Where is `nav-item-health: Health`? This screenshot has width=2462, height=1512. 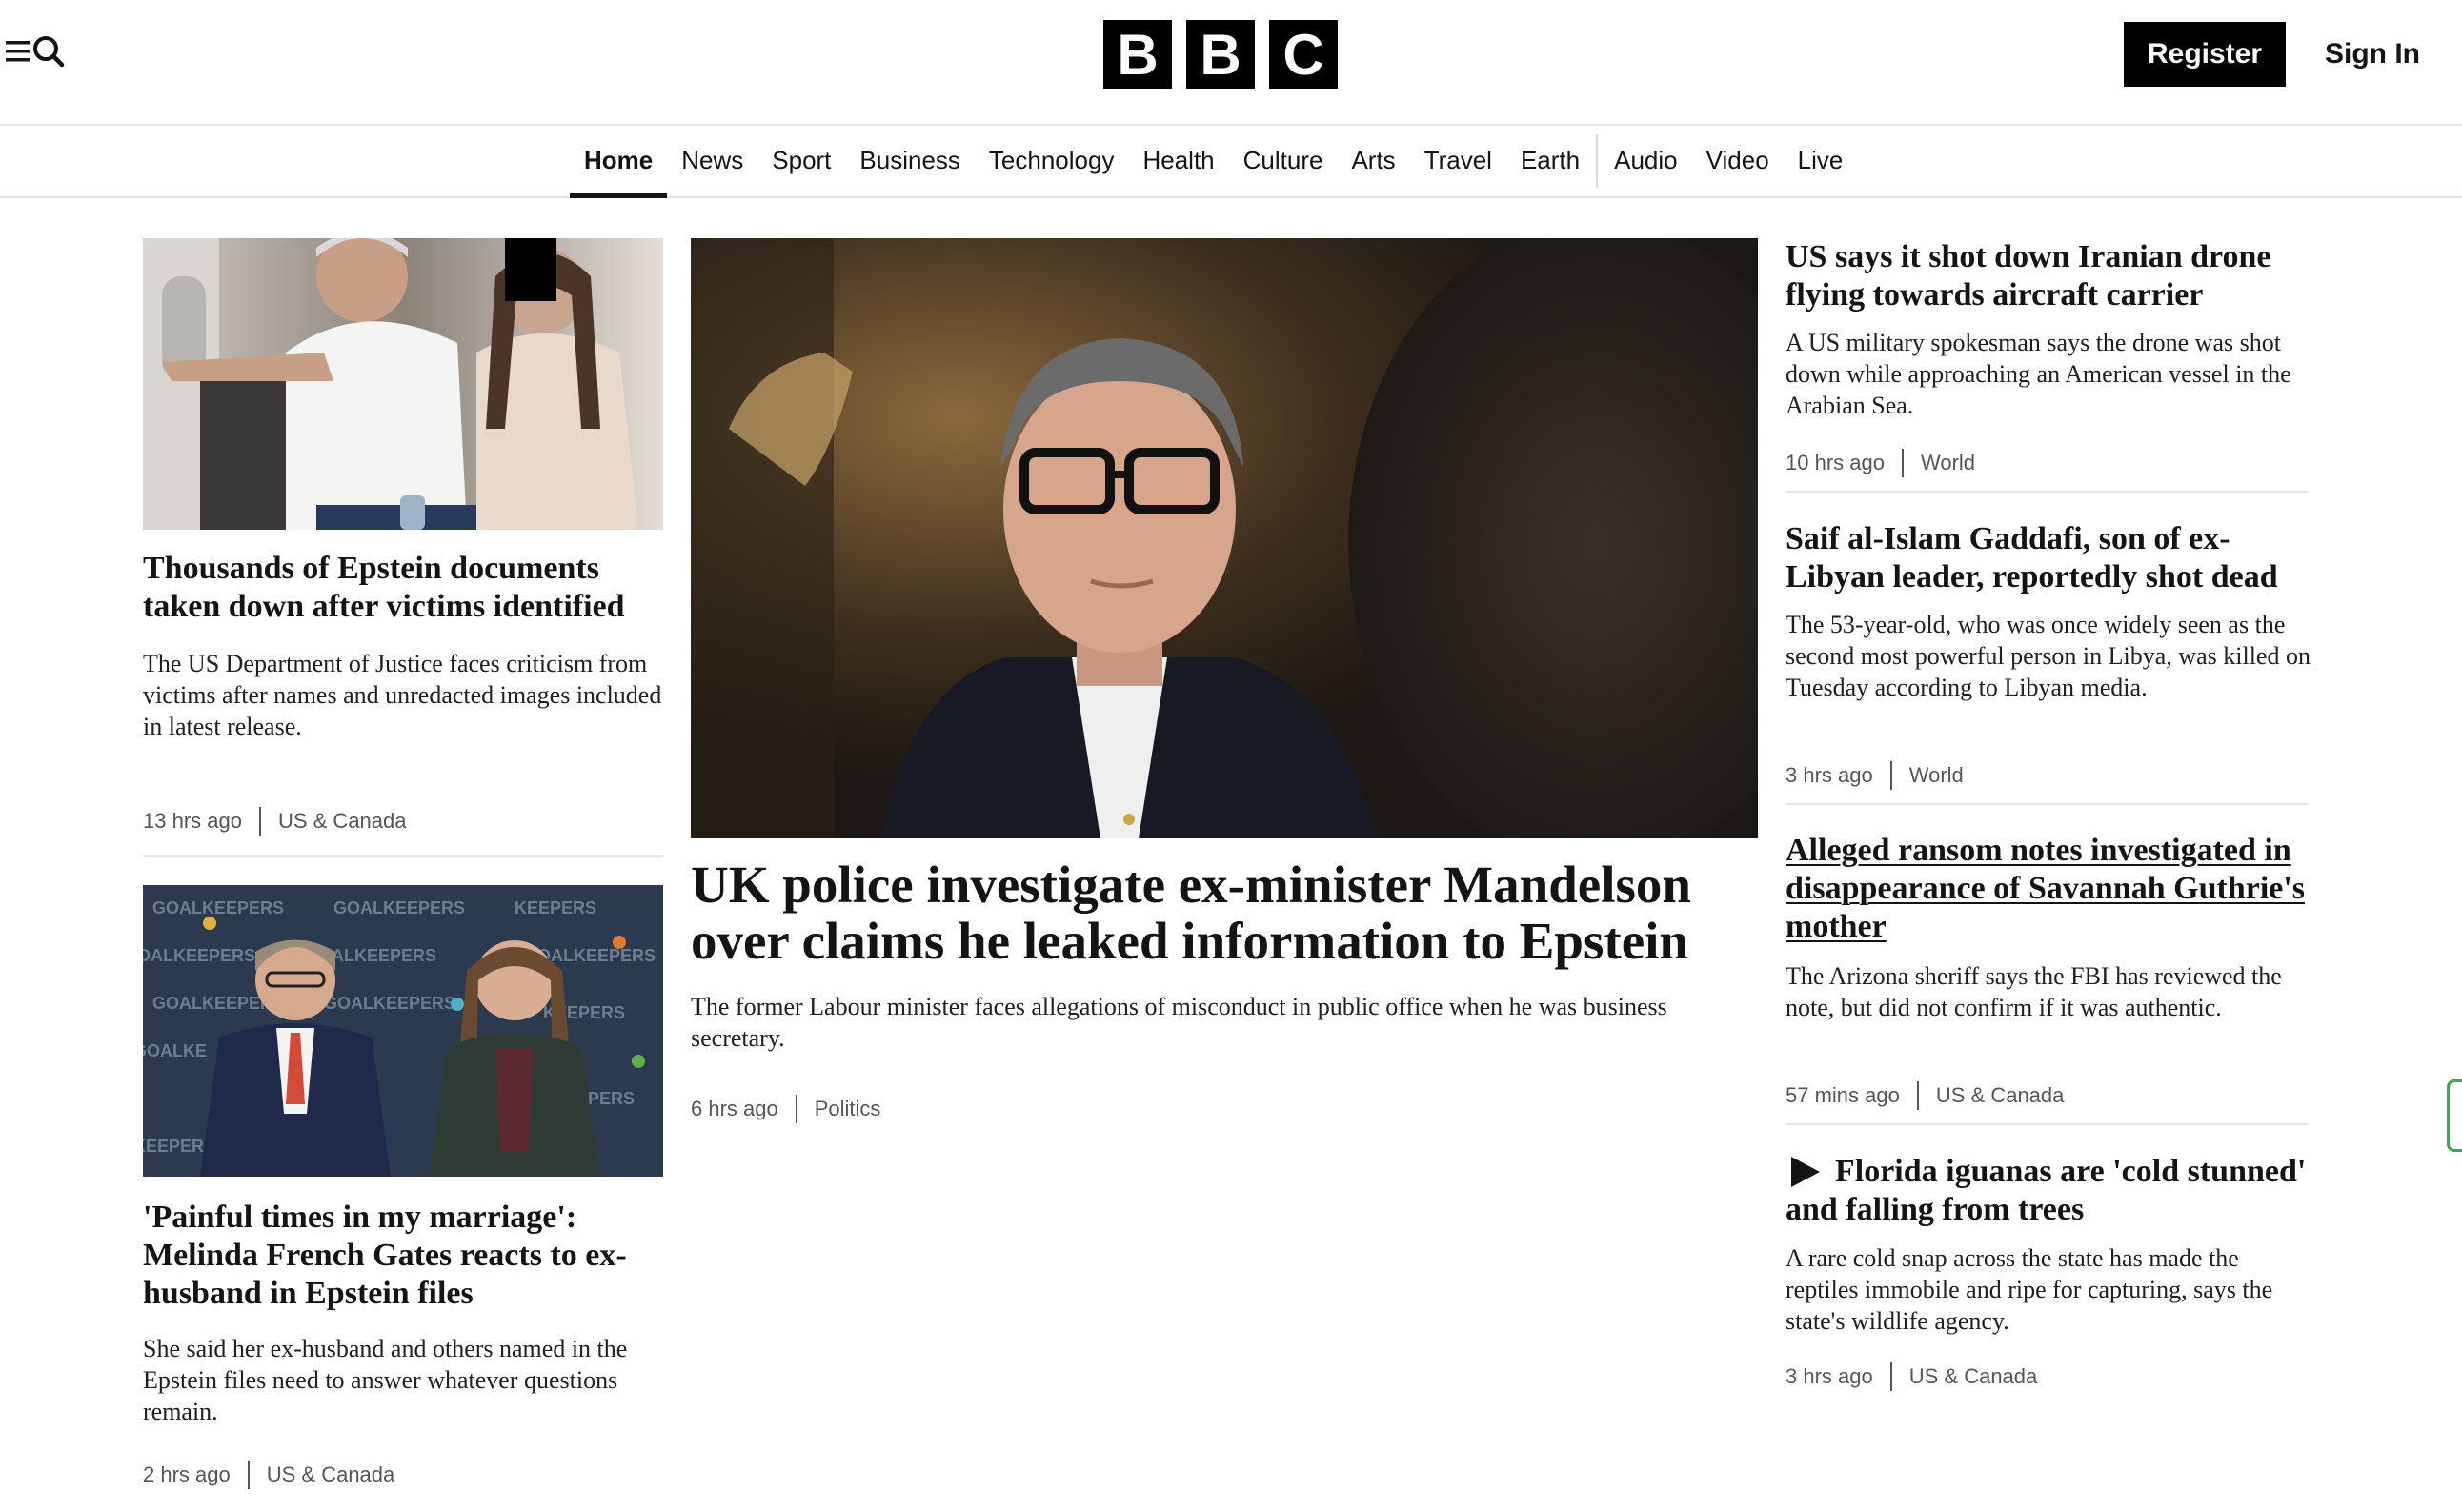
nav-item-health: Health is located at coordinates (1178, 160).